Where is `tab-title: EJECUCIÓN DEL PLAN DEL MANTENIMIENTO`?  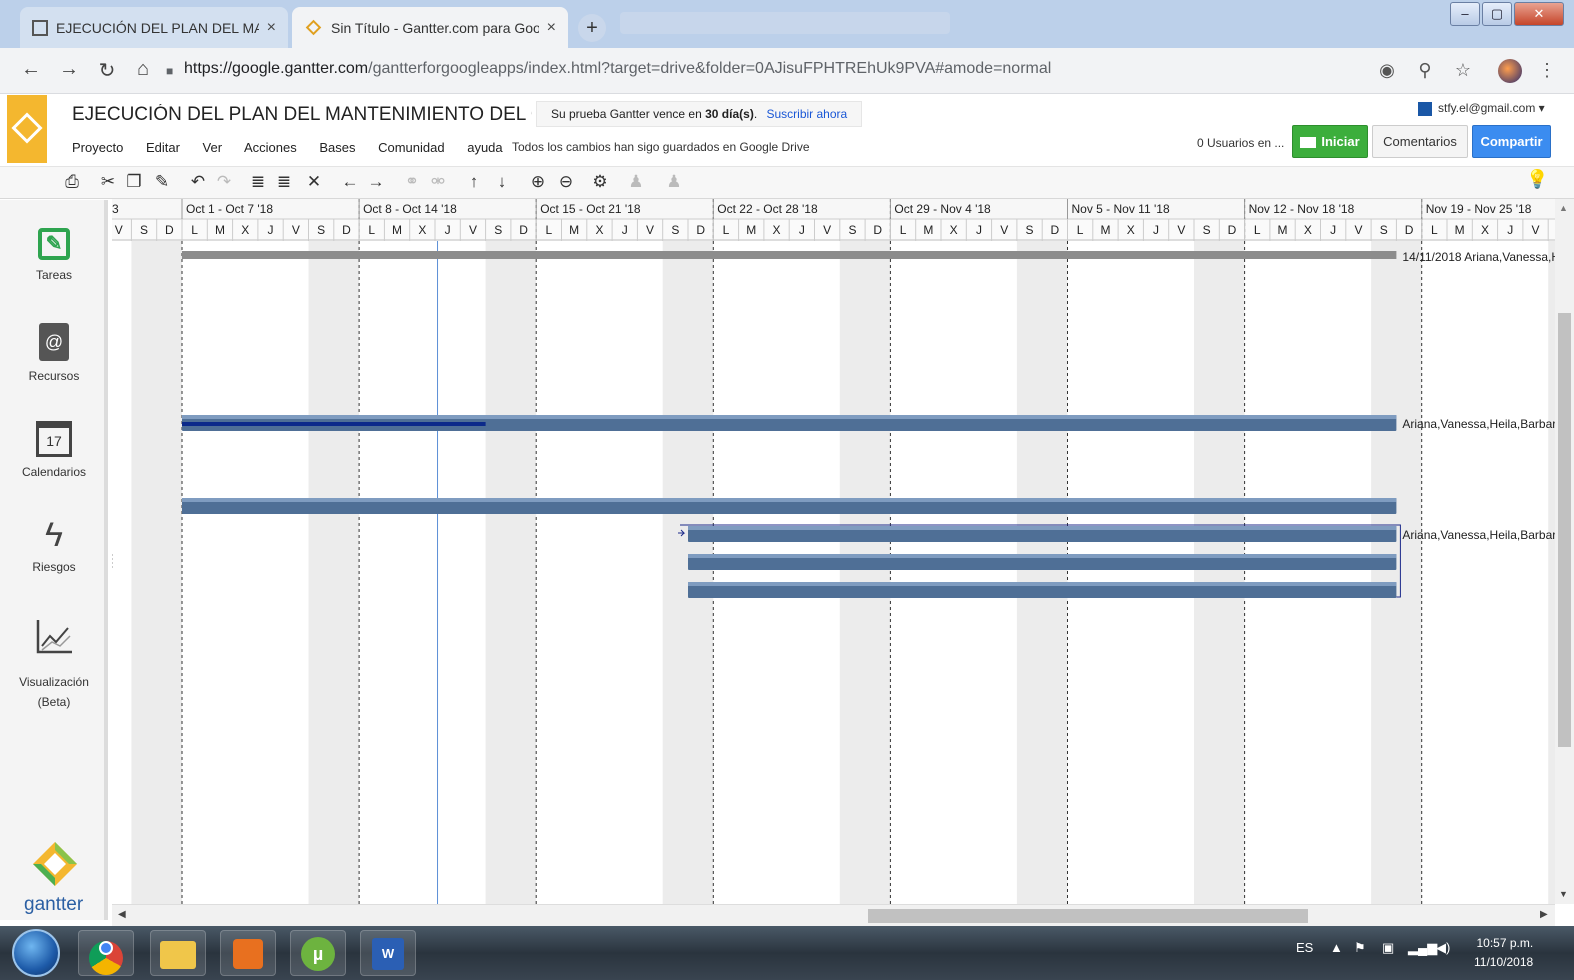
tab-title: EJECUCIÓN DEL PLAN DEL MANTENIMIENTO is located at coordinates (157, 27).